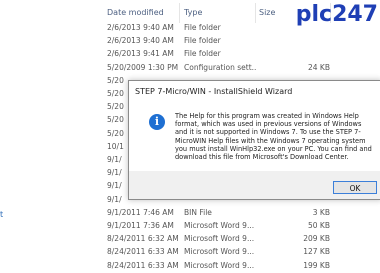 The height and width of the screenshot is (273, 380). Describe the element at coordinates (140, 212) in the screenshot. I see `file-date-modified: 9/1/2011 7:46 AM` at that location.